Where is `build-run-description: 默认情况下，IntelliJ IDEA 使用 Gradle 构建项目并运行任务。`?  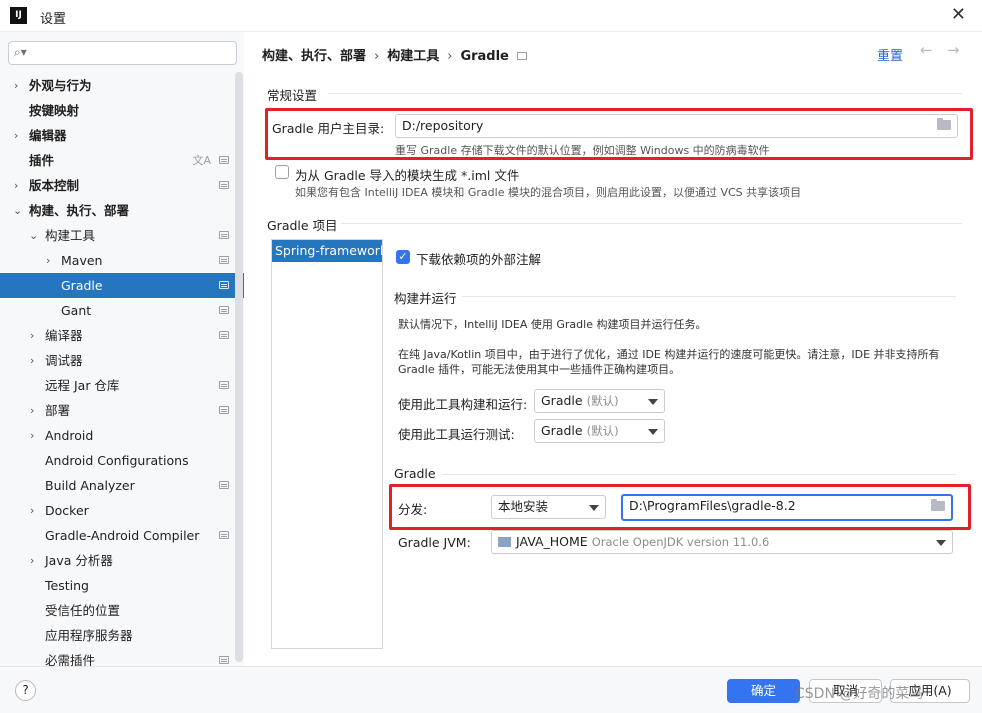
build-run-description: 默认情况下，IntelliJ IDEA 使用 Gradle 构建项目并运行任务。 is located at coordinates (552, 324).